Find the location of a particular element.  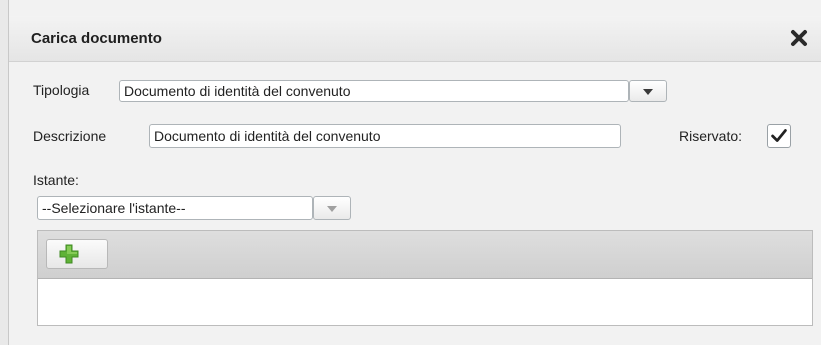

tipologia-label: Tipologia is located at coordinates (61, 90).